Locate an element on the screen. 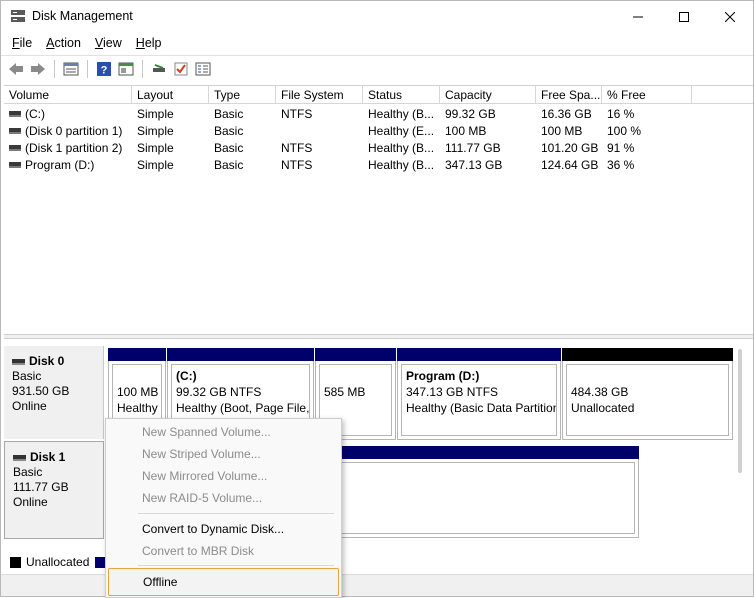 Image resolution: width=754 pixels, height=598 pixels. help-button: ? is located at coordinates (104, 69).